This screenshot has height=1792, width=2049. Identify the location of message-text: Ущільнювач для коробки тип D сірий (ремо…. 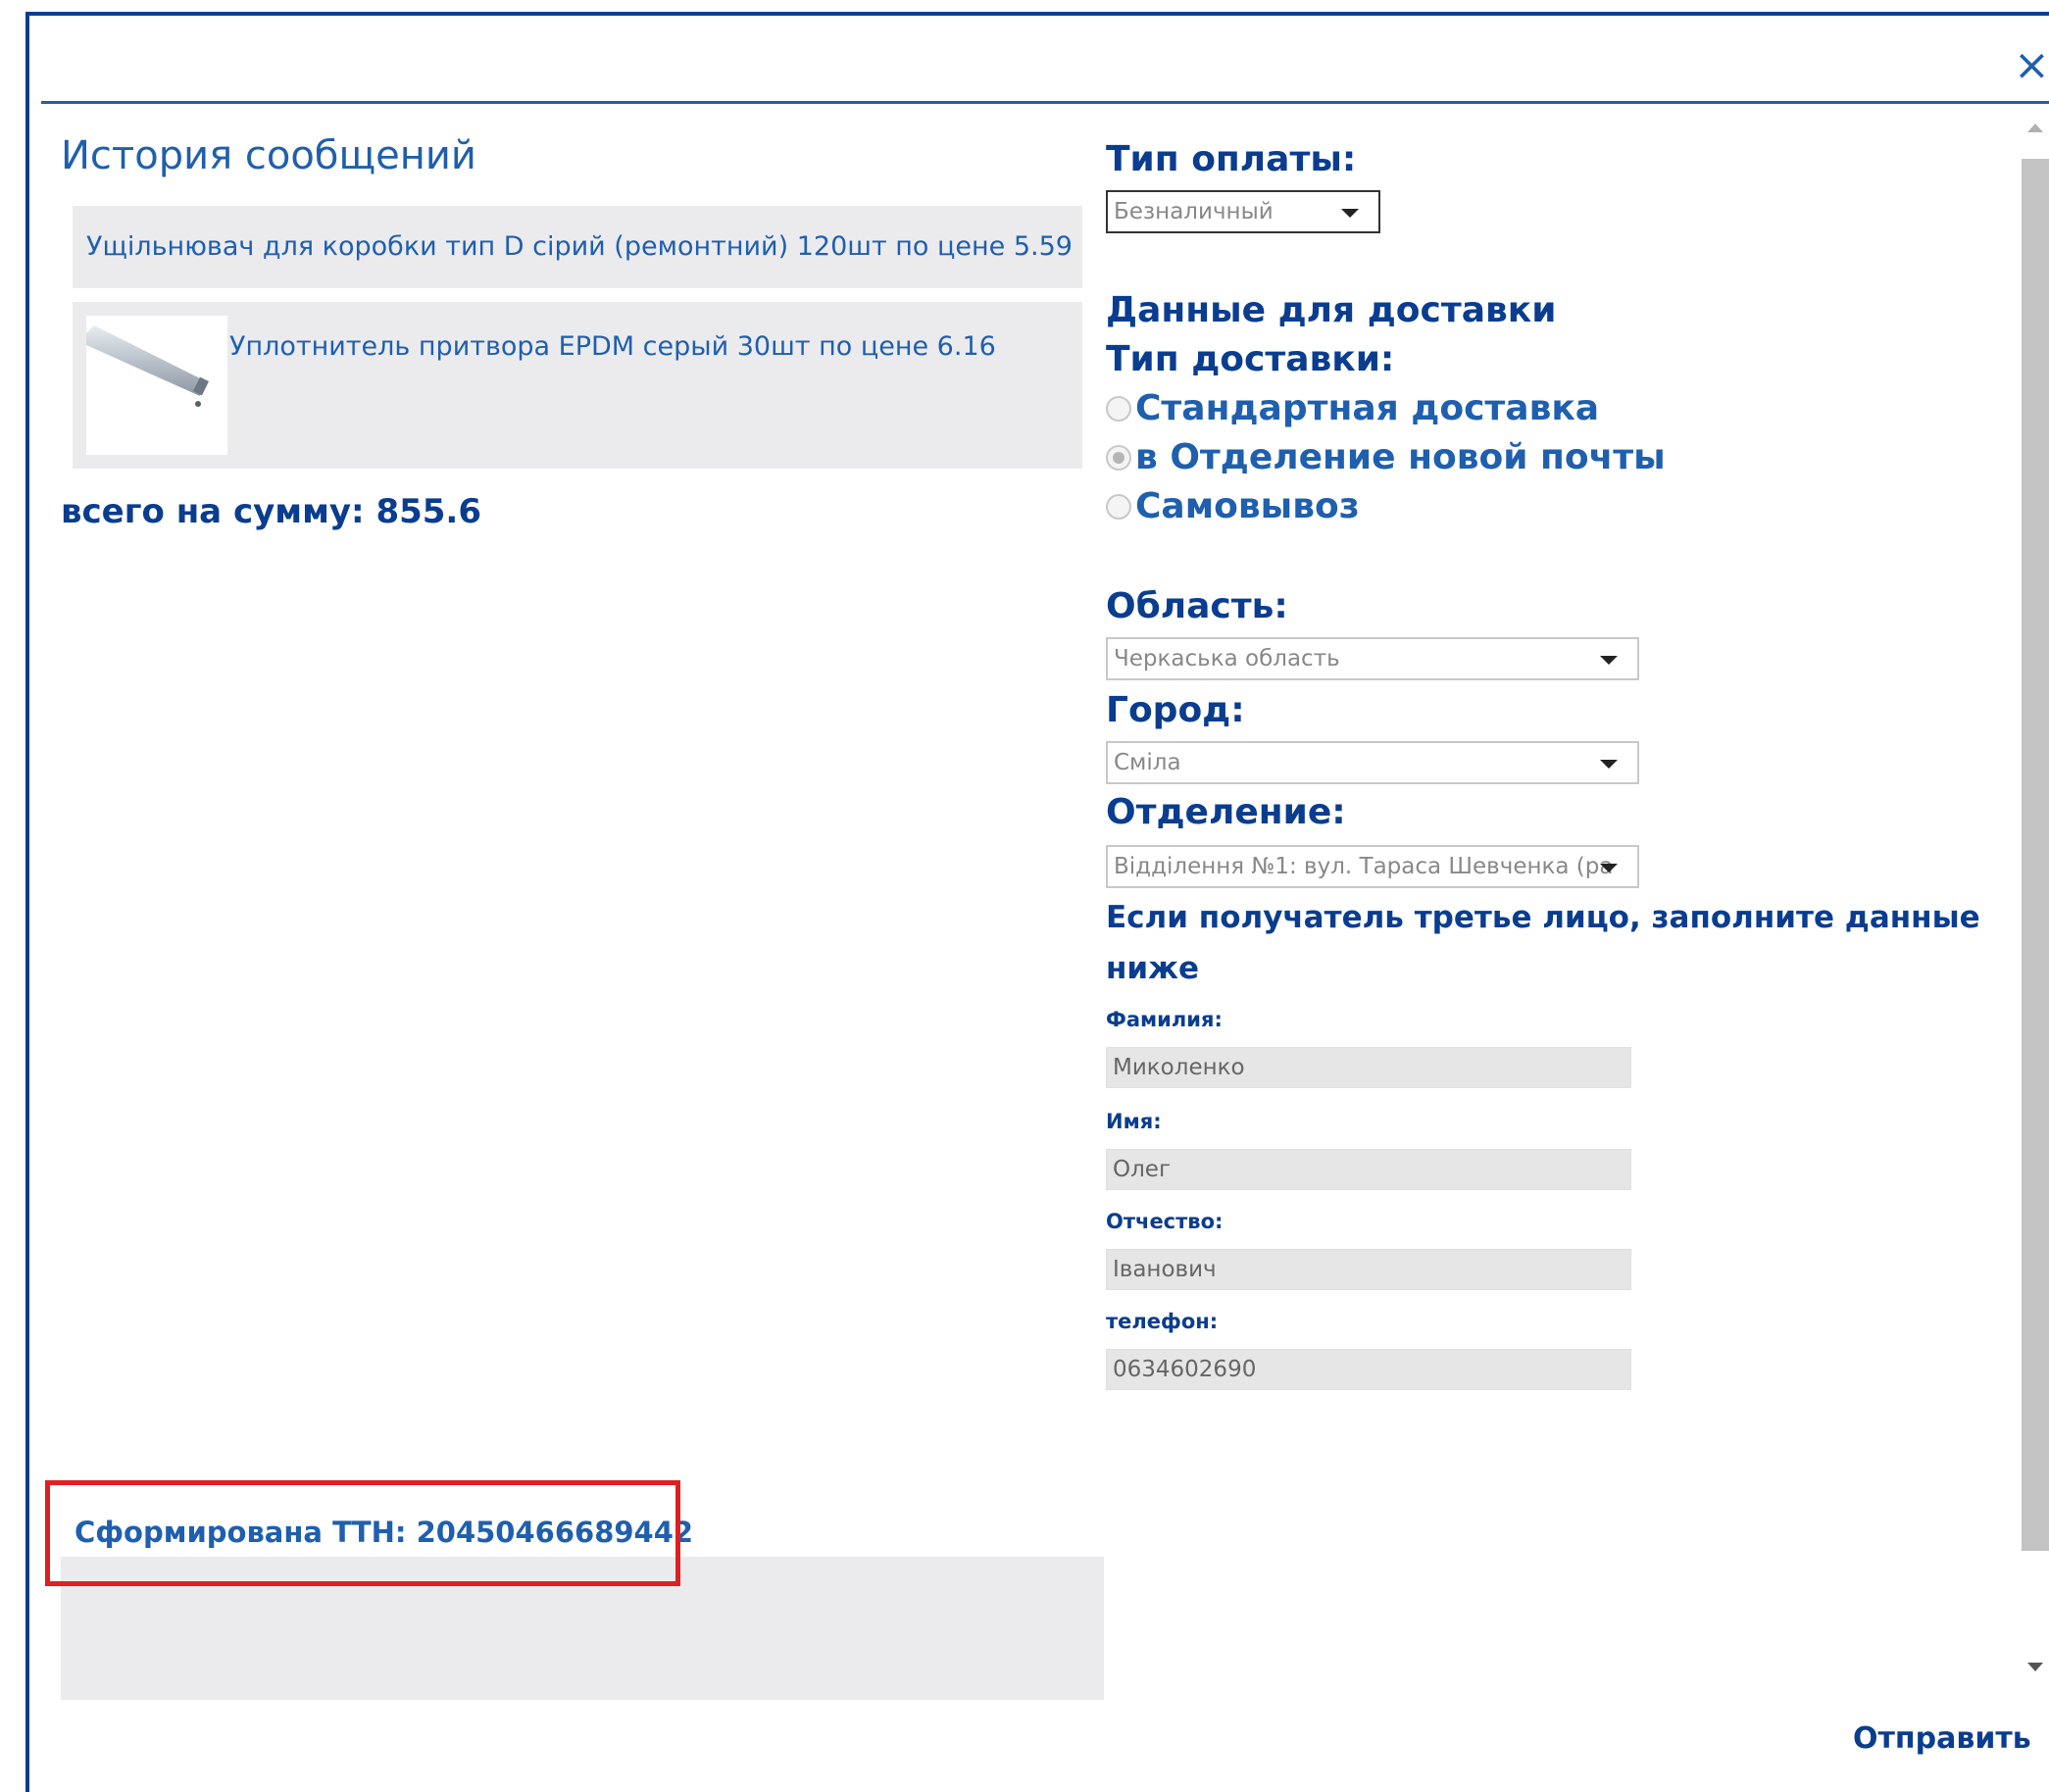
(579, 246).